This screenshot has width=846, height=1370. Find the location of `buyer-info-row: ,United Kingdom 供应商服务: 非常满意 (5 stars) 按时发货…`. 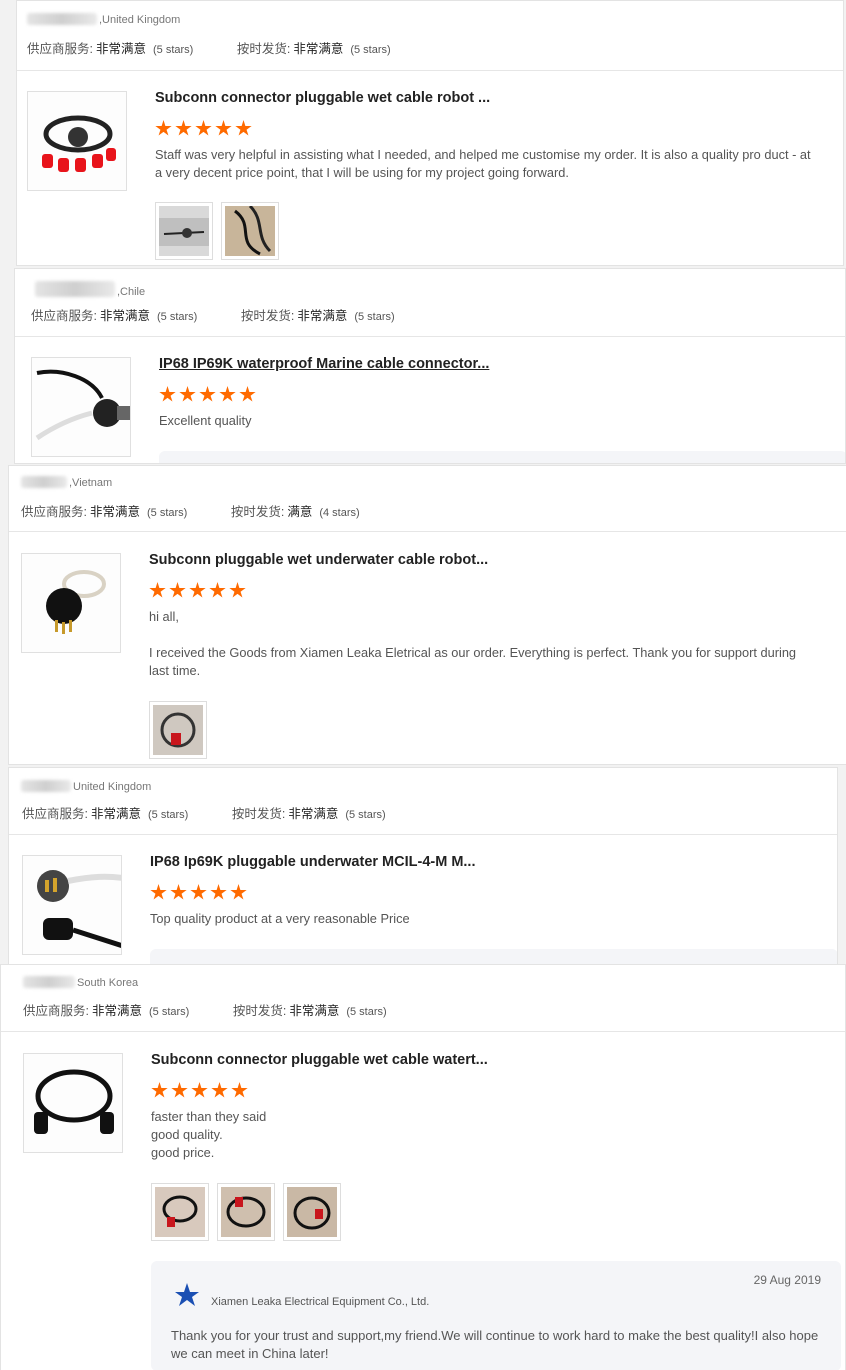

buyer-info-row: ,United Kingdom 供应商服务: 非常满意 (5 stars) 按时发货… is located at coordinates (430, 36).